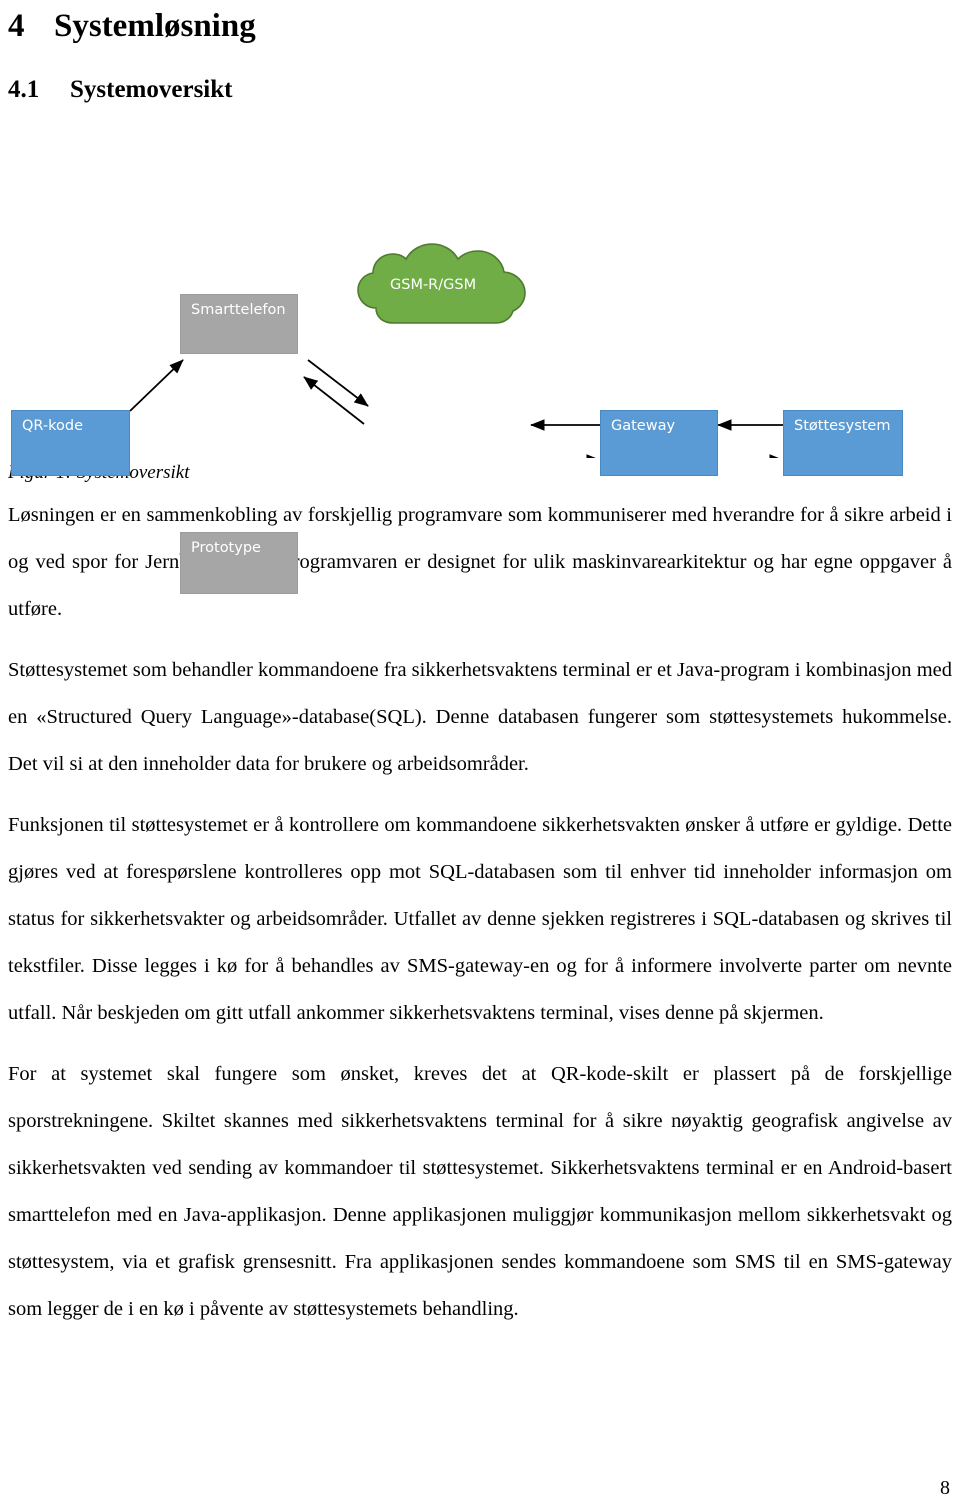 The width and height of the screenshot is (960, 1508). What do you see at coordinates (238, 310) in the screenshot?
I see `node-smarttelefon-label: Smarttelefon` at bounding box center [238, 310].